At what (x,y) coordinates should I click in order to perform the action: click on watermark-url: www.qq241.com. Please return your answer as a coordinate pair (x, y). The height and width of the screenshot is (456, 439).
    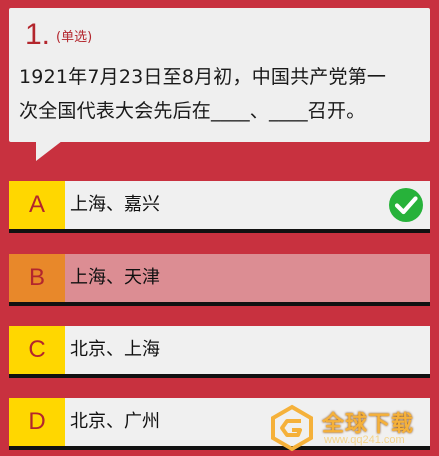
    Looking at the image, I should click on (364, 440).